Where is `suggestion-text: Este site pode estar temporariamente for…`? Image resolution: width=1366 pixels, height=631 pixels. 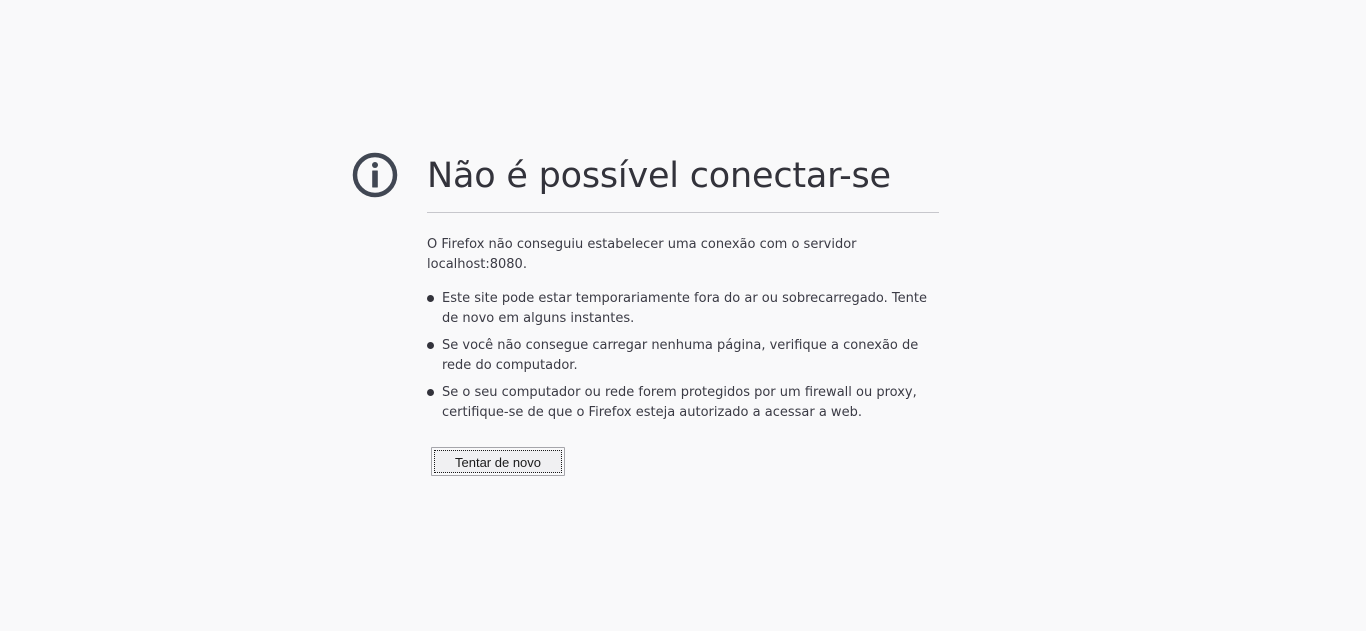 suggestion-text: Este site pode estar temporariamente for… is located at coordinates (684, 308).